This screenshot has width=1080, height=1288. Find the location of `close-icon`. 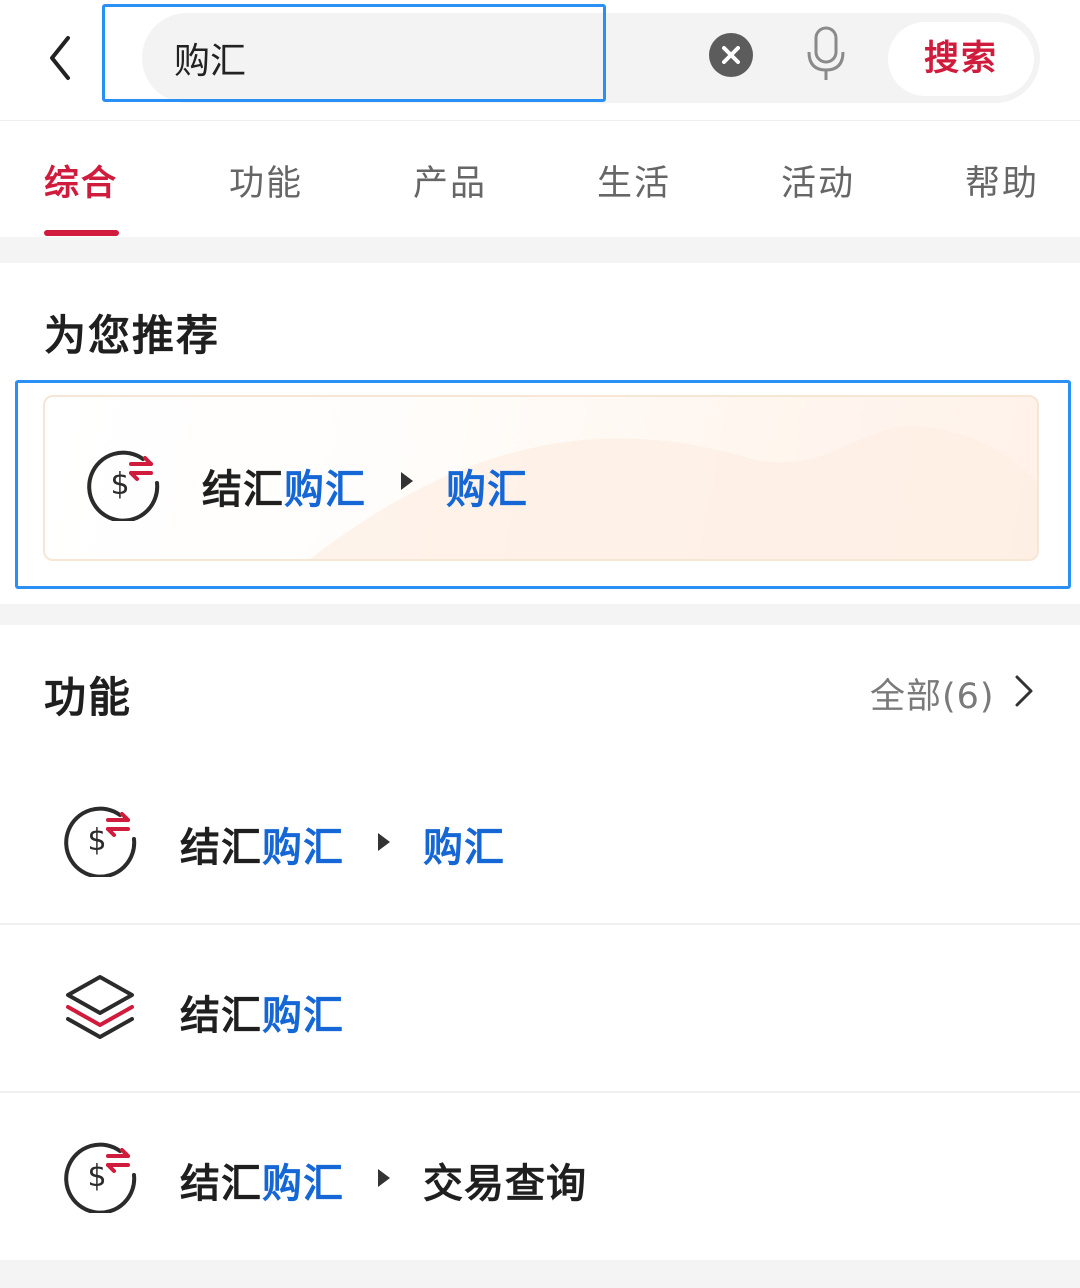

close-icon is located at coordinates (731, 55).